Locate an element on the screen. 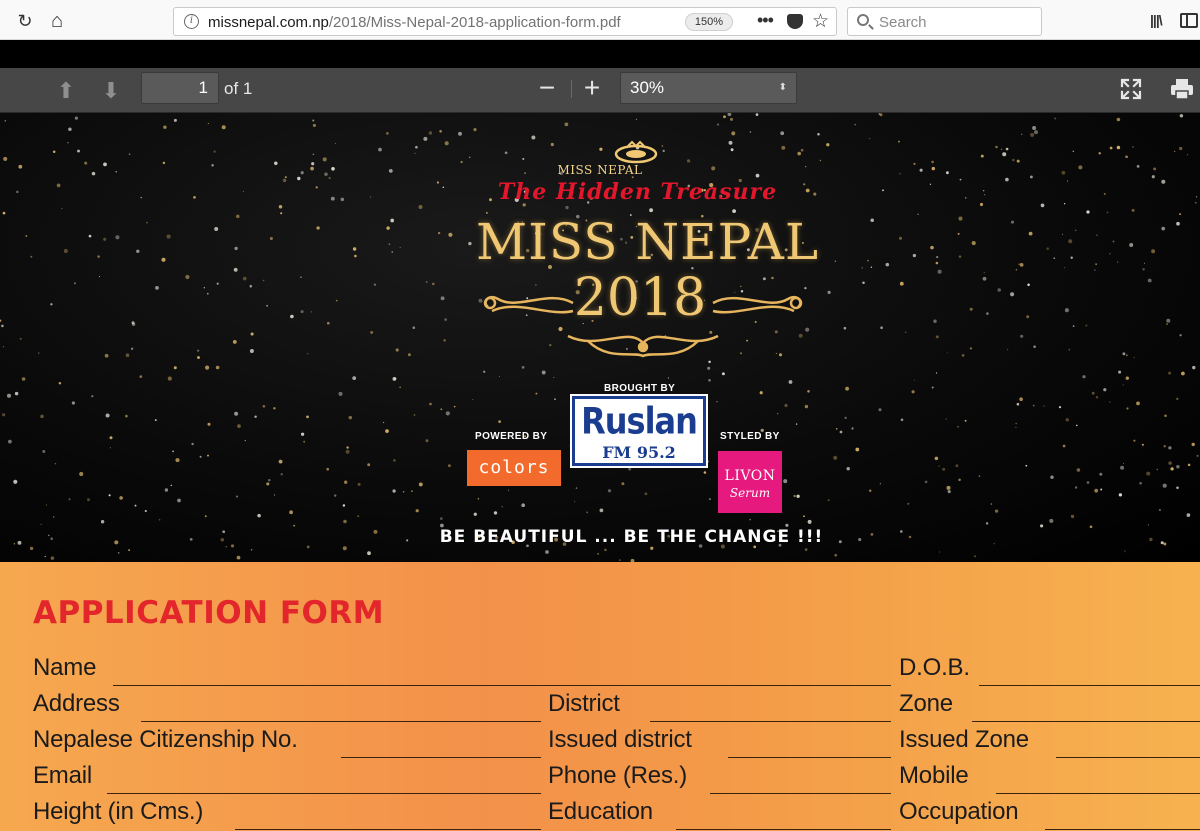 The width and height of the screenshot is (1200, 831). field-label: Education is located at coordinates (600, 811).